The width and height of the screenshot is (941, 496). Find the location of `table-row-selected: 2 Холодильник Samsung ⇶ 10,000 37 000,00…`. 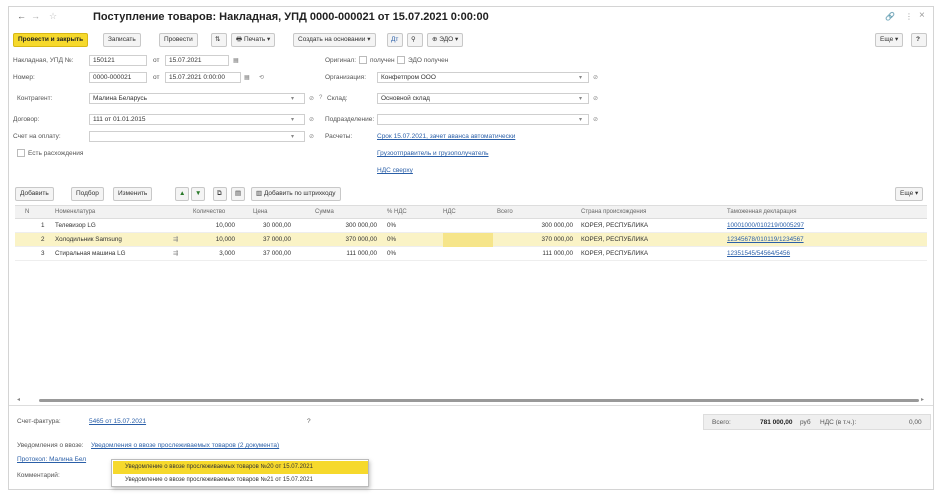

table-row-selected: 2 Холодильник Samsung ⇶ 10,000 37 000,00… is located at coordinates (471, 240).